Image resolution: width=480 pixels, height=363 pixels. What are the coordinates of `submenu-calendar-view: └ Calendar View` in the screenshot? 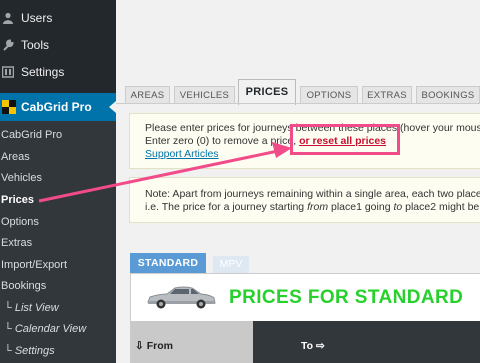 It's located at (45, 329).